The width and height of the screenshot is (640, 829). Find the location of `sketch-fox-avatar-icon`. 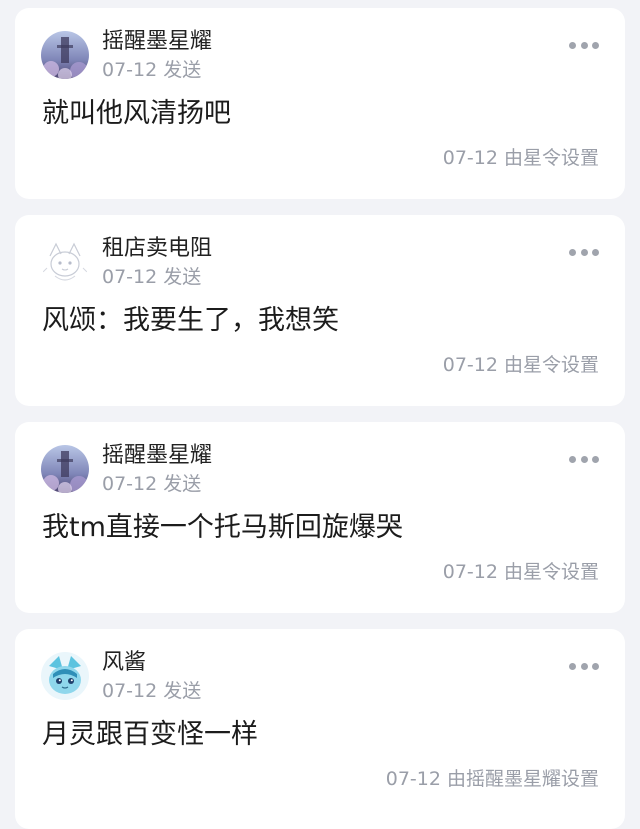

sketch-fox-avatar-icon is located at coordinates (65, 262).